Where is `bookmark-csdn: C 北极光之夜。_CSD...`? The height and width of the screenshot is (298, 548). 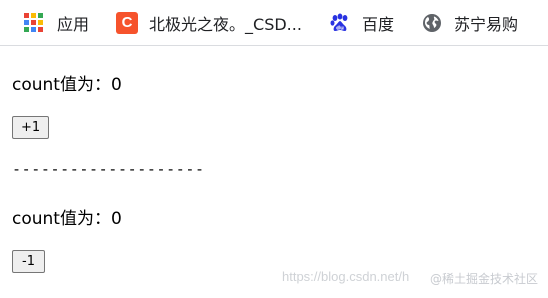 bookmark-csdn: C 北极光之夜。_CSD... is located at coordinates (209, 23).